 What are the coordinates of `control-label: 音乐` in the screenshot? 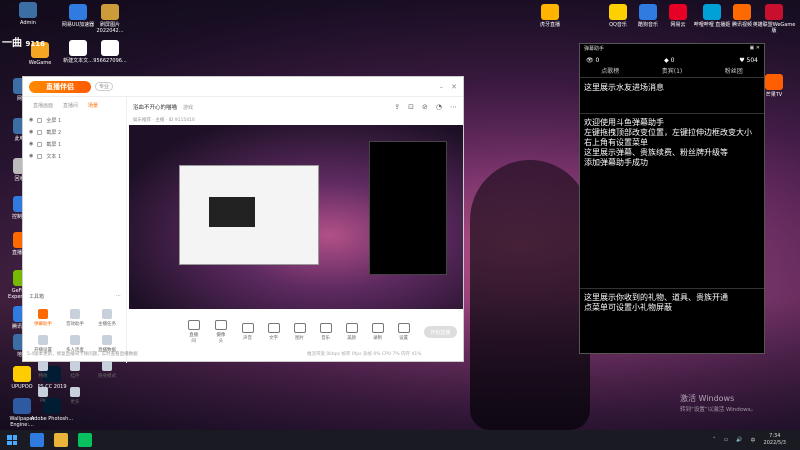 It's located at (326, 338).